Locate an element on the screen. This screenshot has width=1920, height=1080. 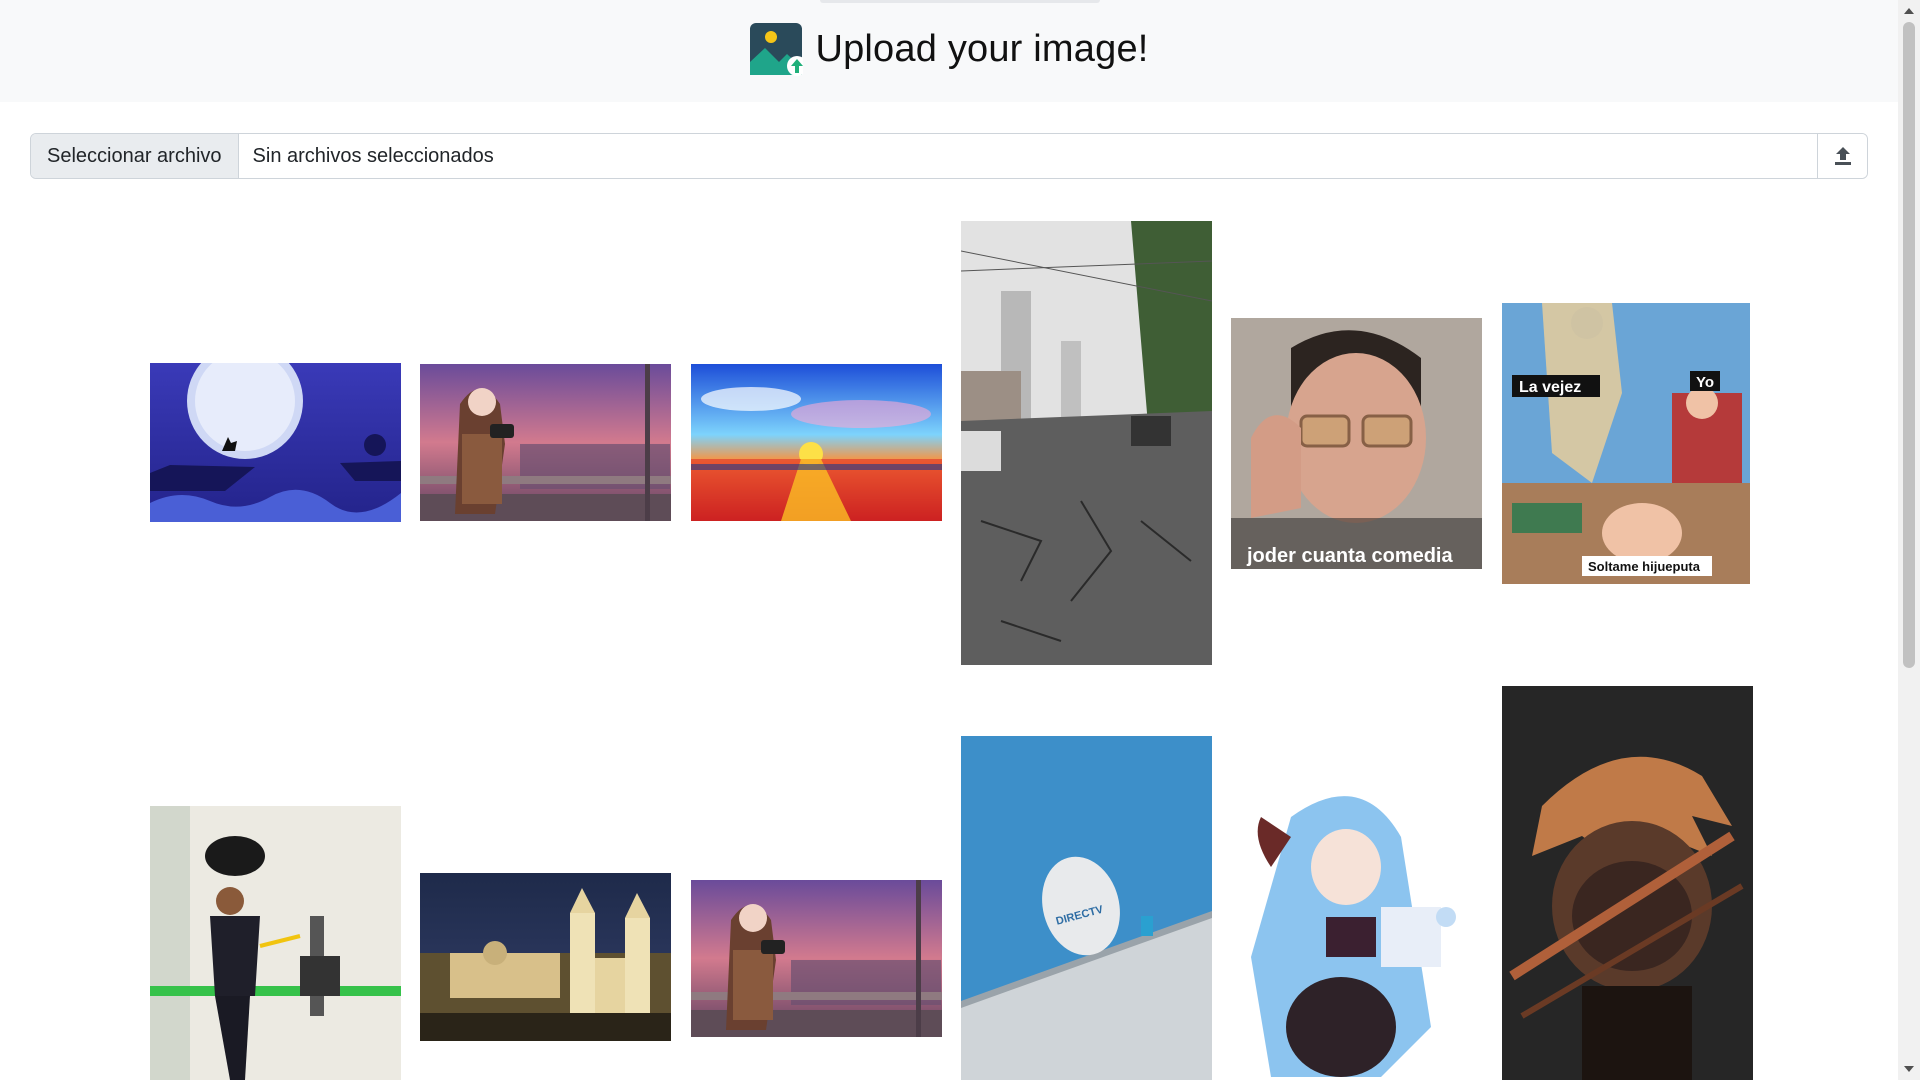
meme-caption: joder cuanta comedia is located at coordinates (1349, 556).